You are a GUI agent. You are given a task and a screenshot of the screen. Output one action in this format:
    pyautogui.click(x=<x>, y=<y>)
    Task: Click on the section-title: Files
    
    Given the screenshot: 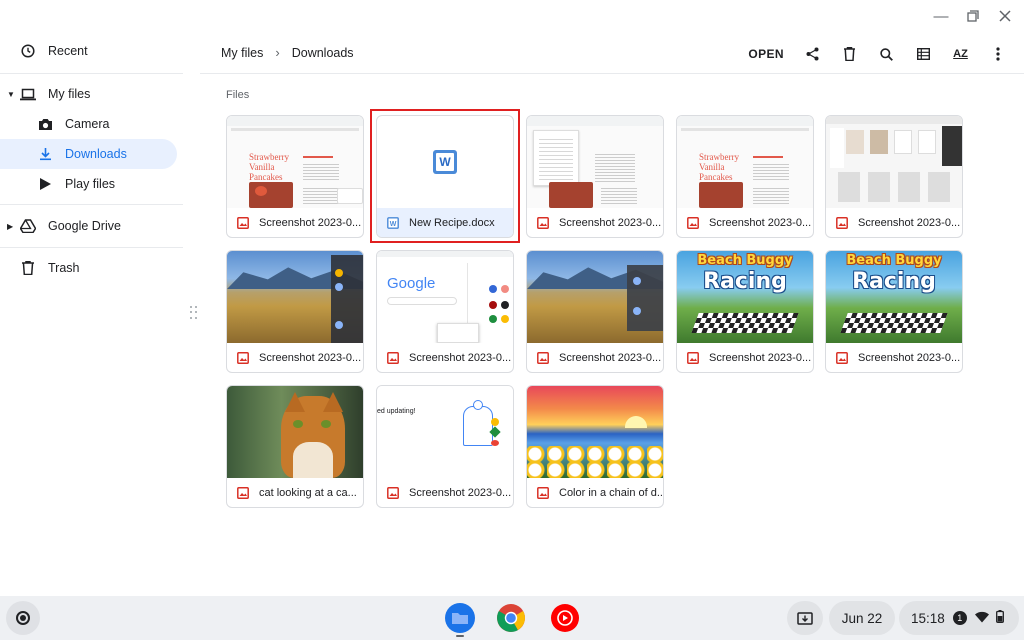 What is the action you would take?
    pyautogui.click(x=238, y=95)
    